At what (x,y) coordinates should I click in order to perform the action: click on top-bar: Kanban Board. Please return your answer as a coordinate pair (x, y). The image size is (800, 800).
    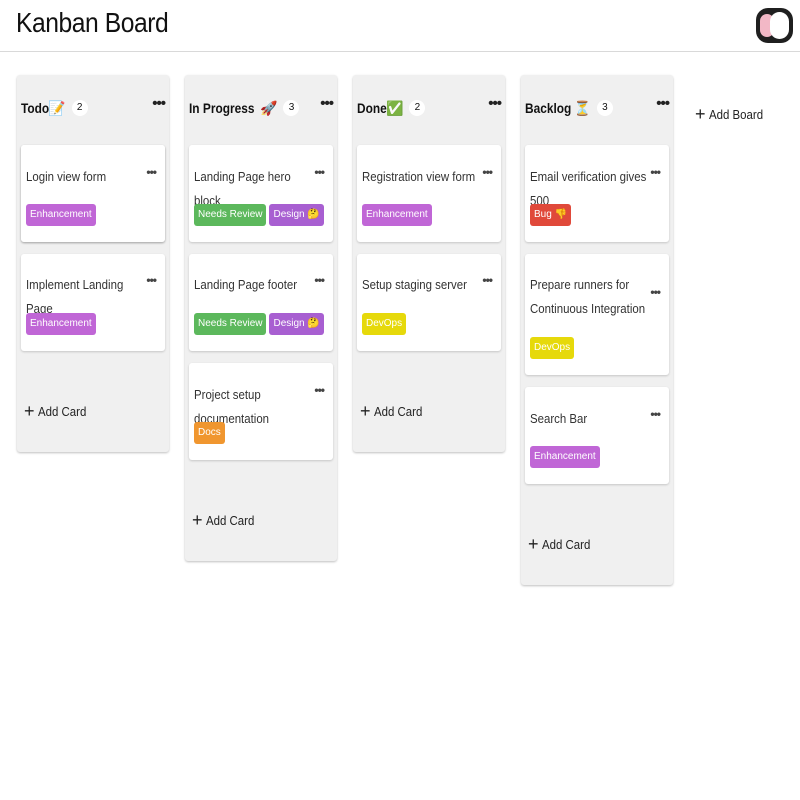
    Looking at the image, I should click on (400, 26).